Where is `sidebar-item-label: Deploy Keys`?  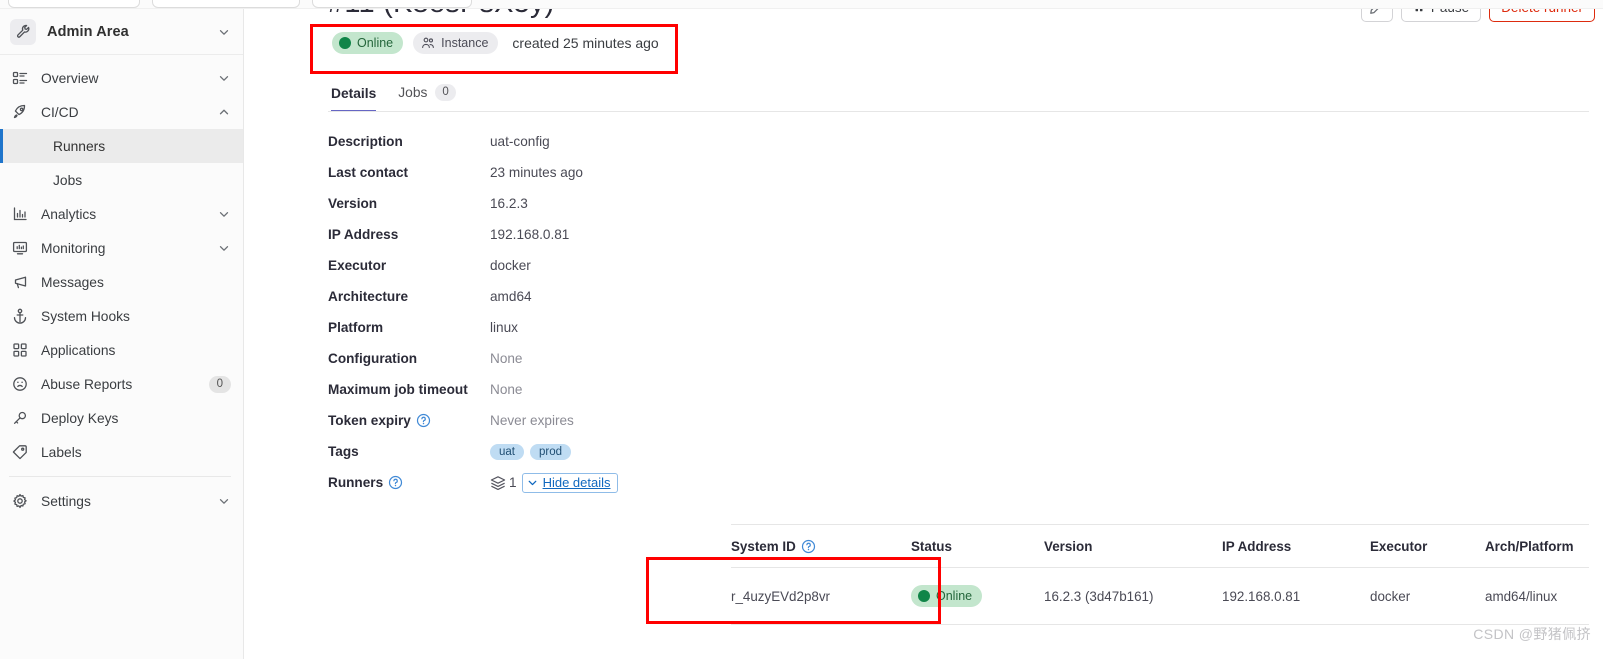 sidebar-item-label: Deploy Keys is located at coordinates (80, 418).